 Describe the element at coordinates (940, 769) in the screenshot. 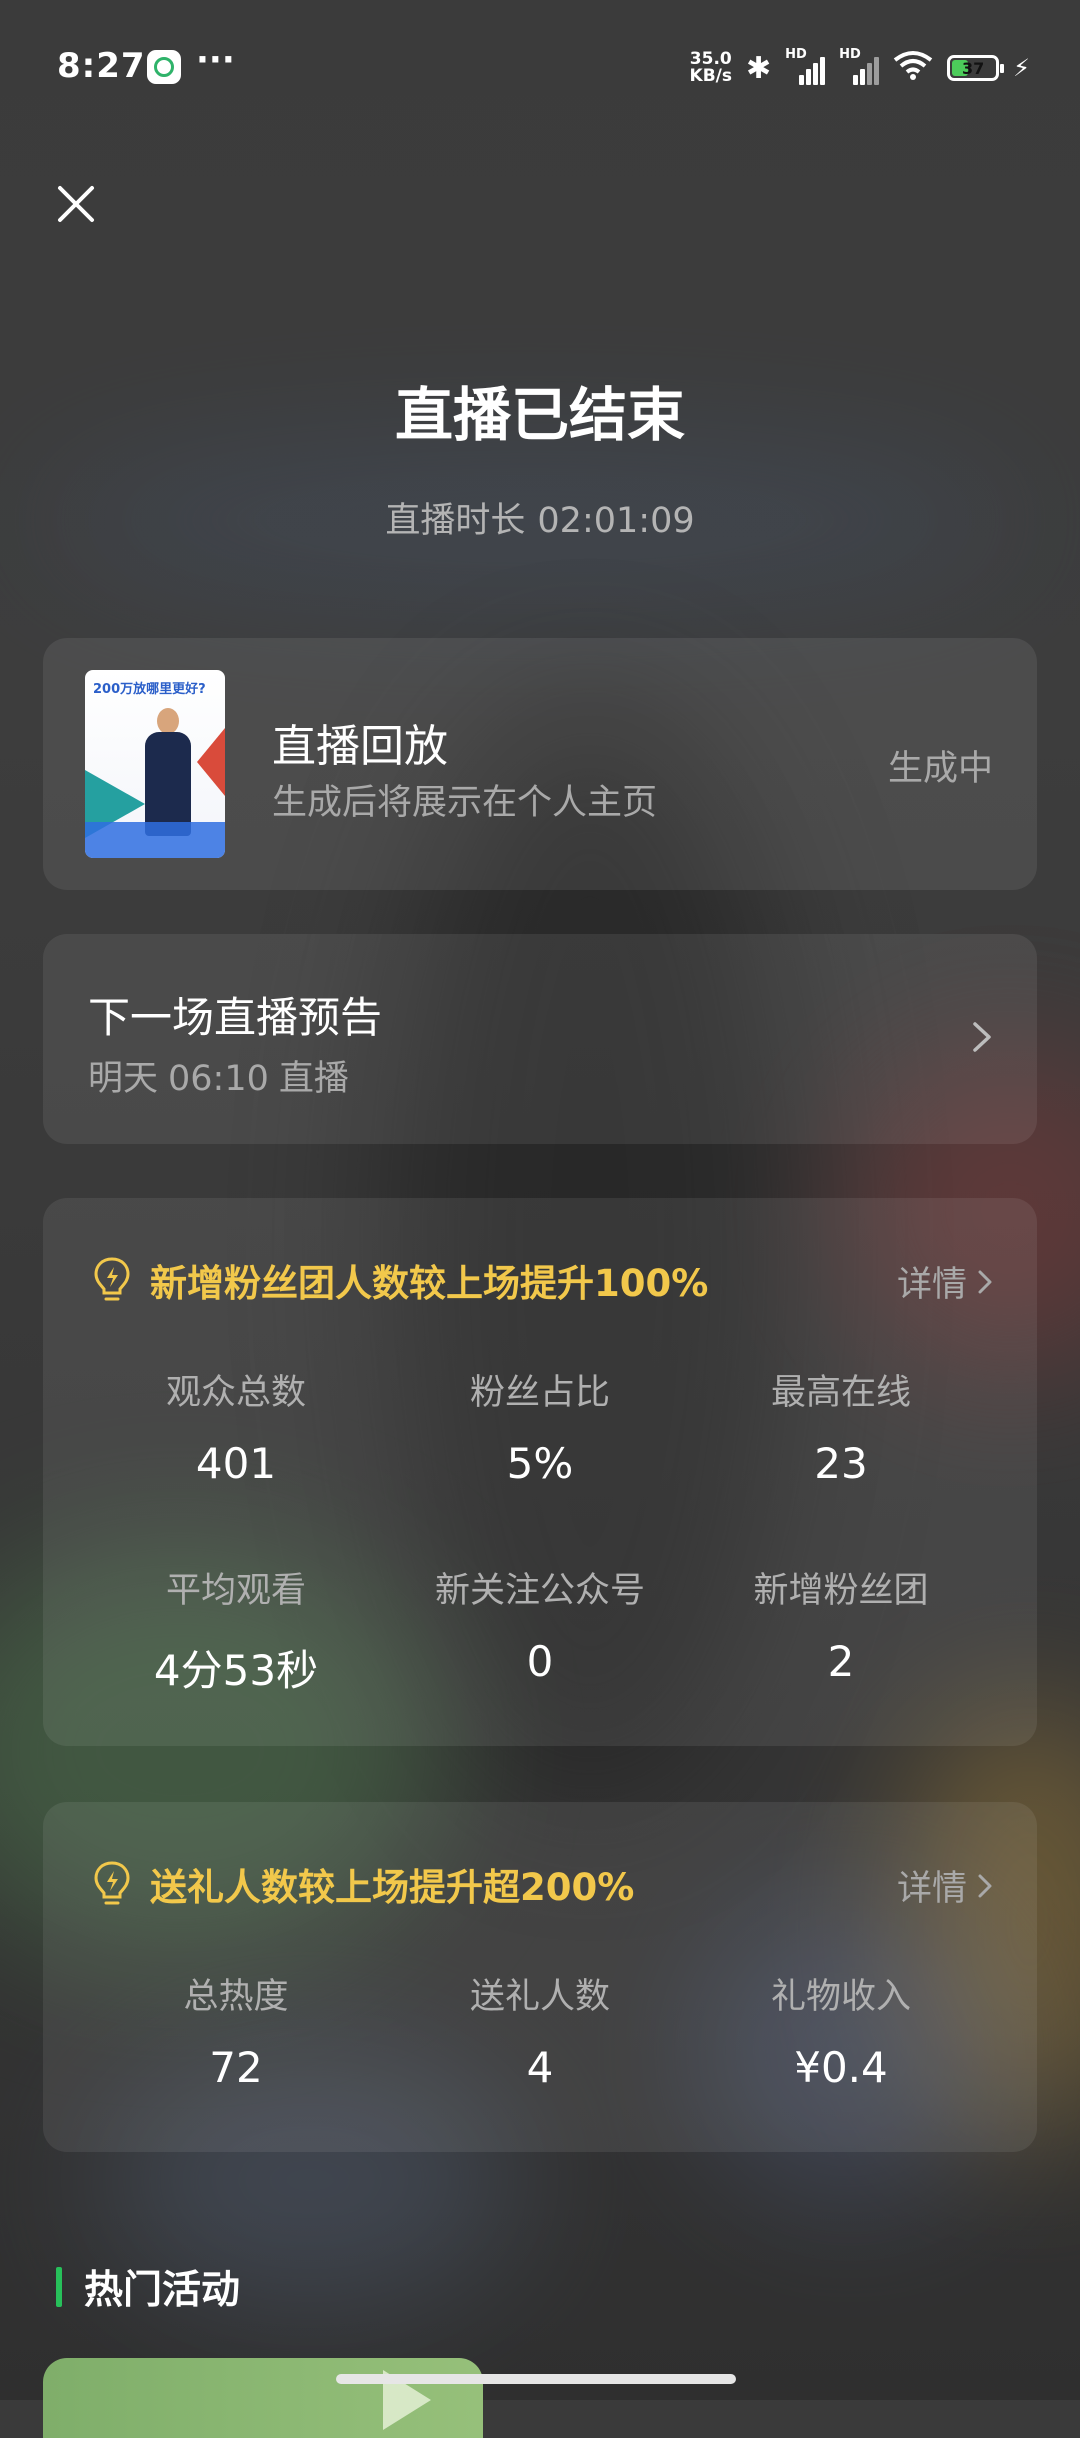

I see `replay-status: 生成中` at that location.